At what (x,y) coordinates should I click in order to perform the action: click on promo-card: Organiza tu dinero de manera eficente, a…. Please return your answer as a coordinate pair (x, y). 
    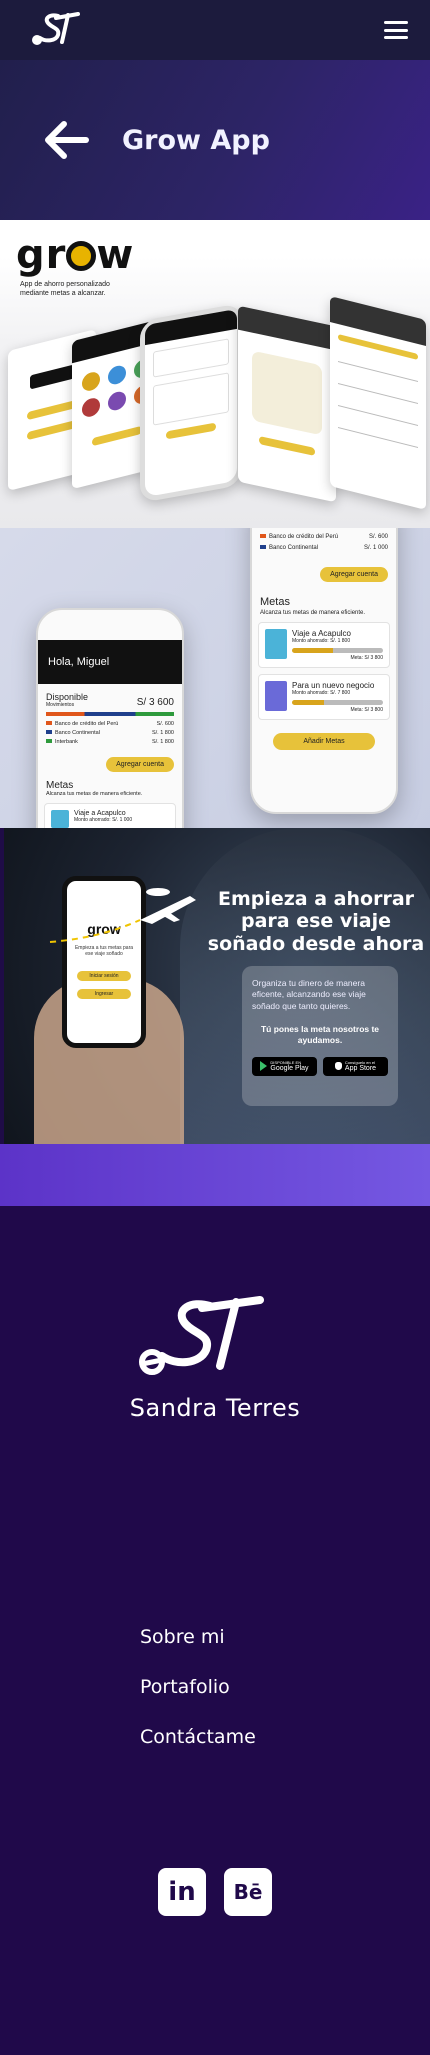
    Looking at the image, I should click on (320, 1036).